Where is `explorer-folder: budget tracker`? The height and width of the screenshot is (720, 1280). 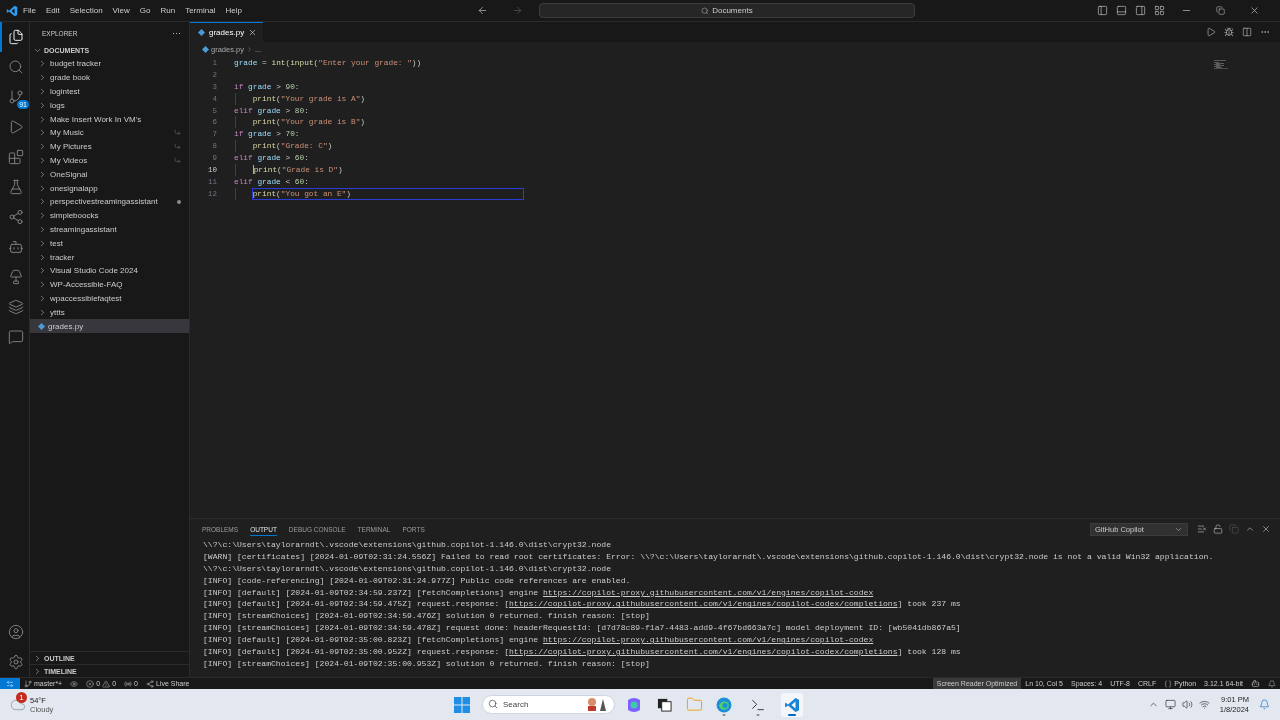 explorer-folder: budget tracker is located at coordinates (109, 64).